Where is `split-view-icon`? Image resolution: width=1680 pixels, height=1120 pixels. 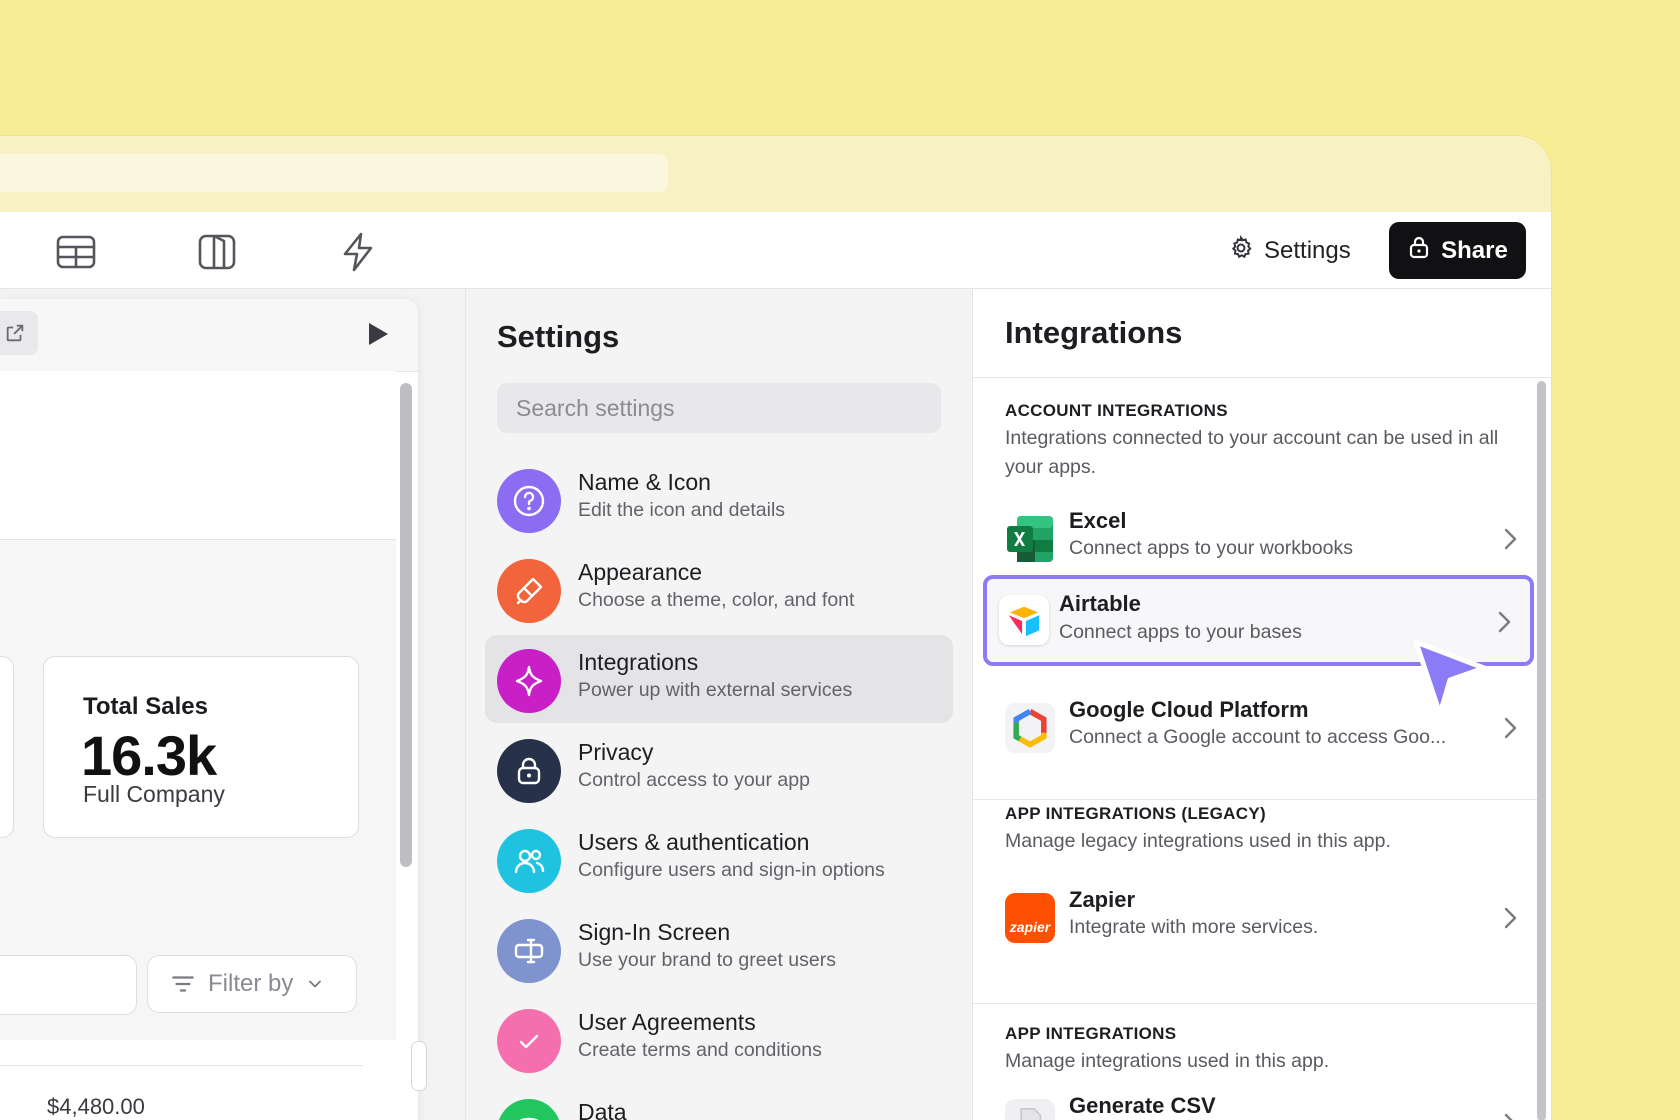 split-view-icon is located at coordinates (217, 252).